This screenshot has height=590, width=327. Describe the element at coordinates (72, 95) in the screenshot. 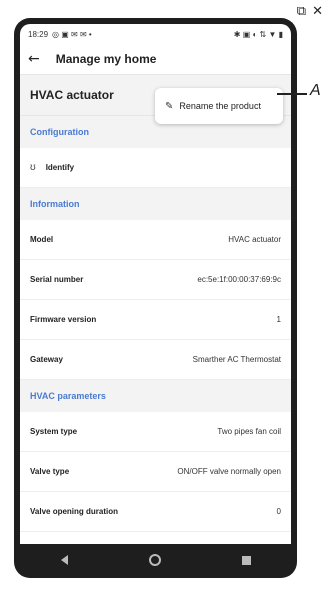

I see `product-name: HVAC actuator` at that location.